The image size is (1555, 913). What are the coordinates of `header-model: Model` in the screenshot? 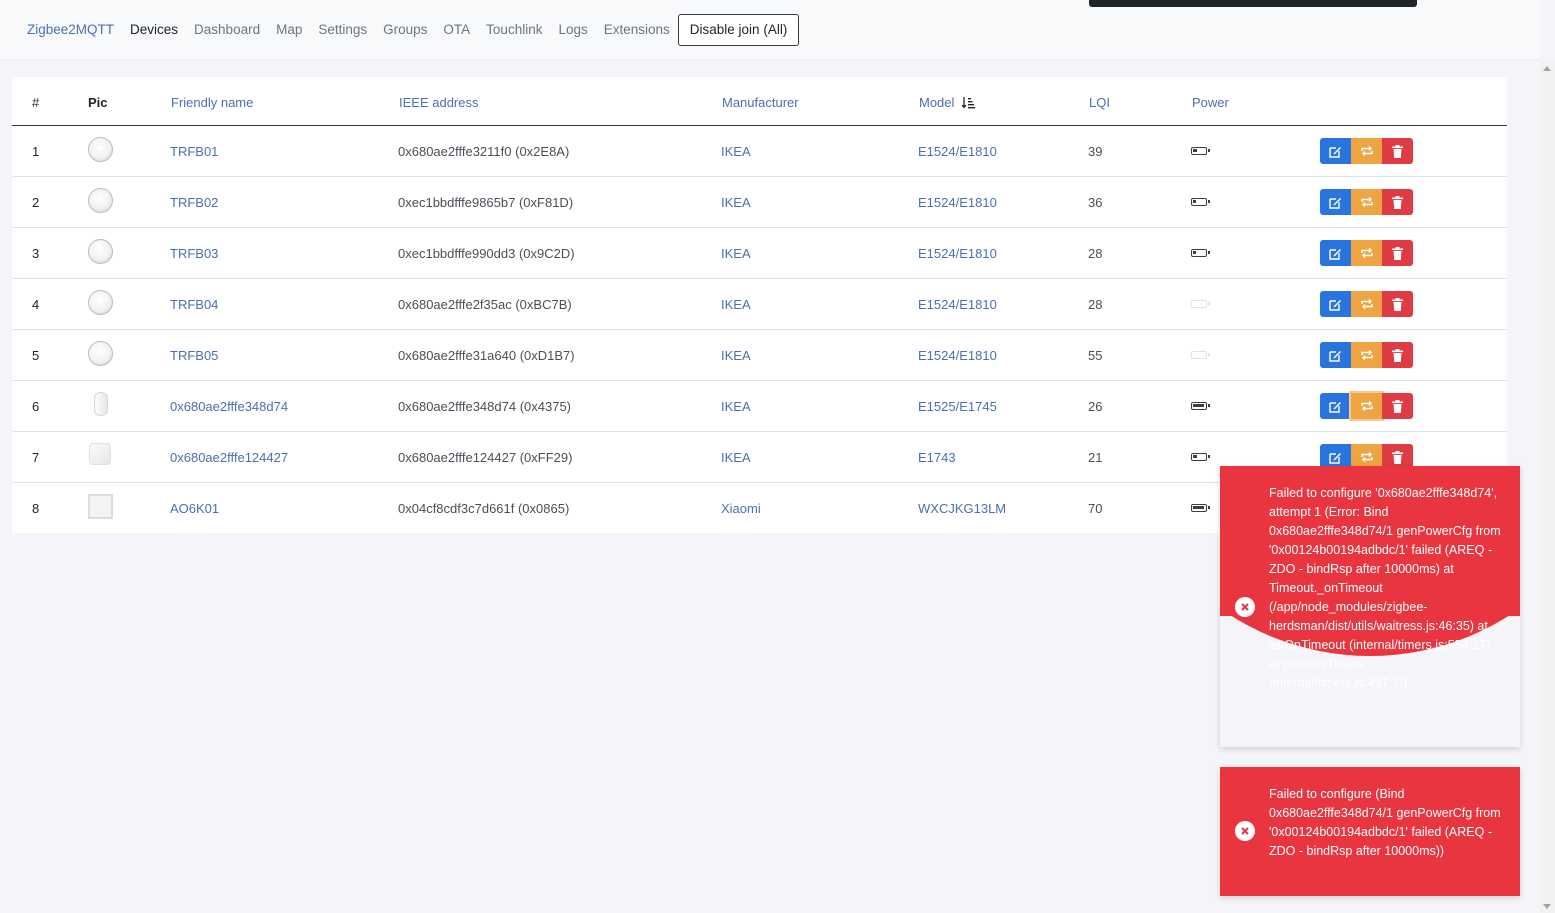 It's located at (947, 102).